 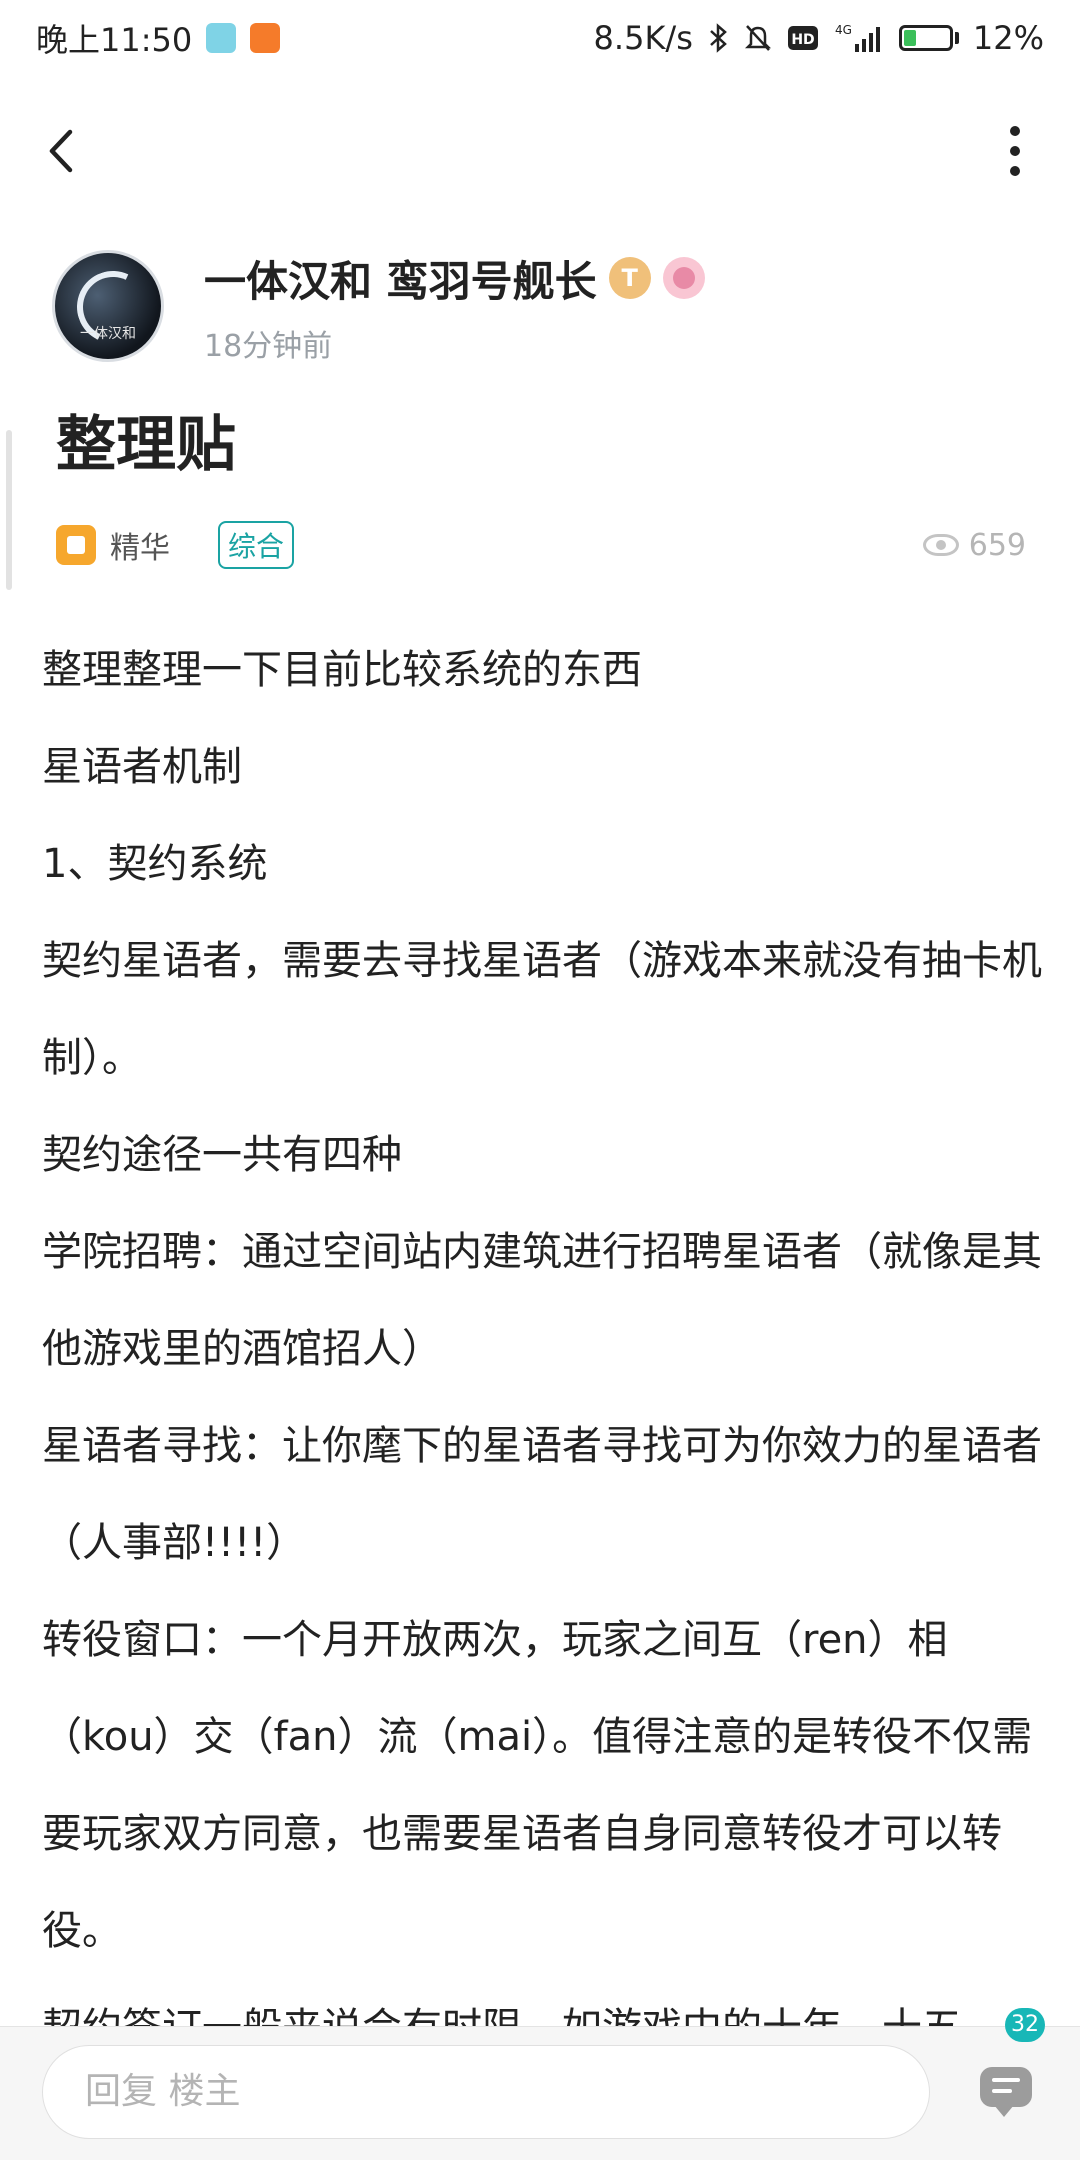 I want to click on status-time: 晚上11:50, so click(x=114, y=40).